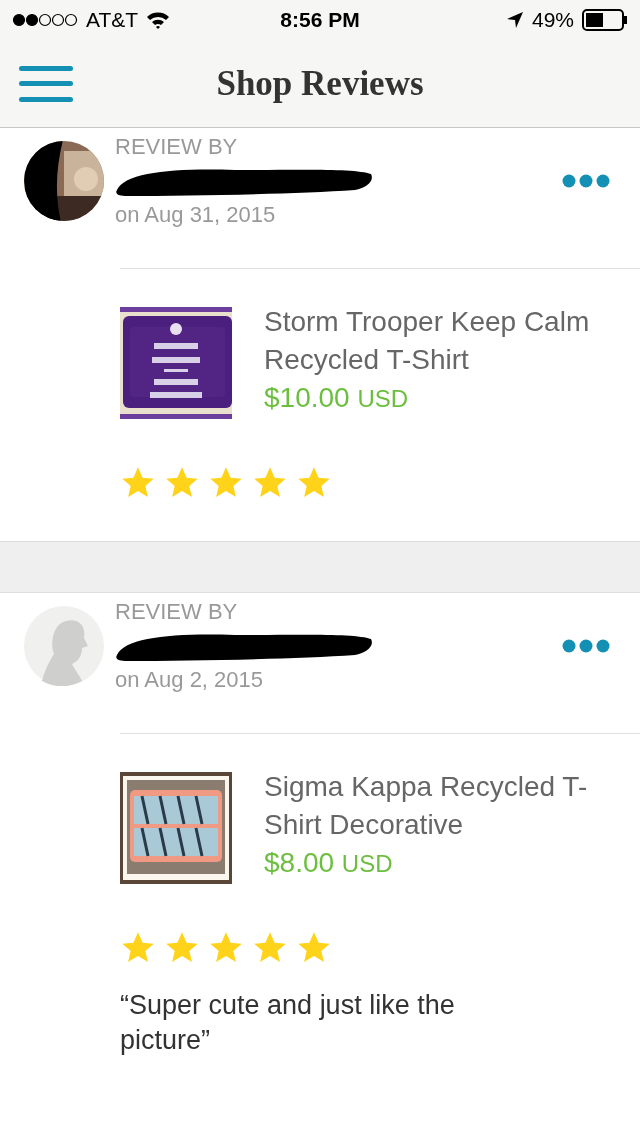  What do you see at coordinates (429, 806) in the screenshot?
I see `product-title: Sigma Kappa Recycled T-Shirt Decorative` at bounding box center [429, 806].